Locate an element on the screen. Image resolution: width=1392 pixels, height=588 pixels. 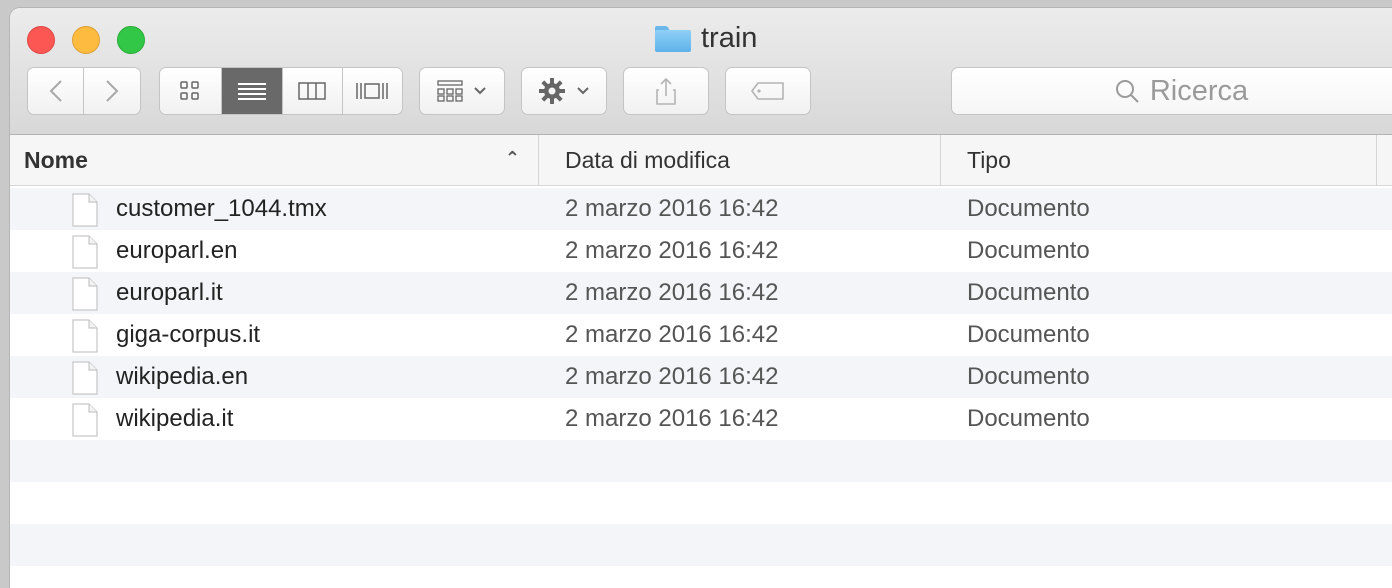
search-icon is located at coordinates (1127, 91).